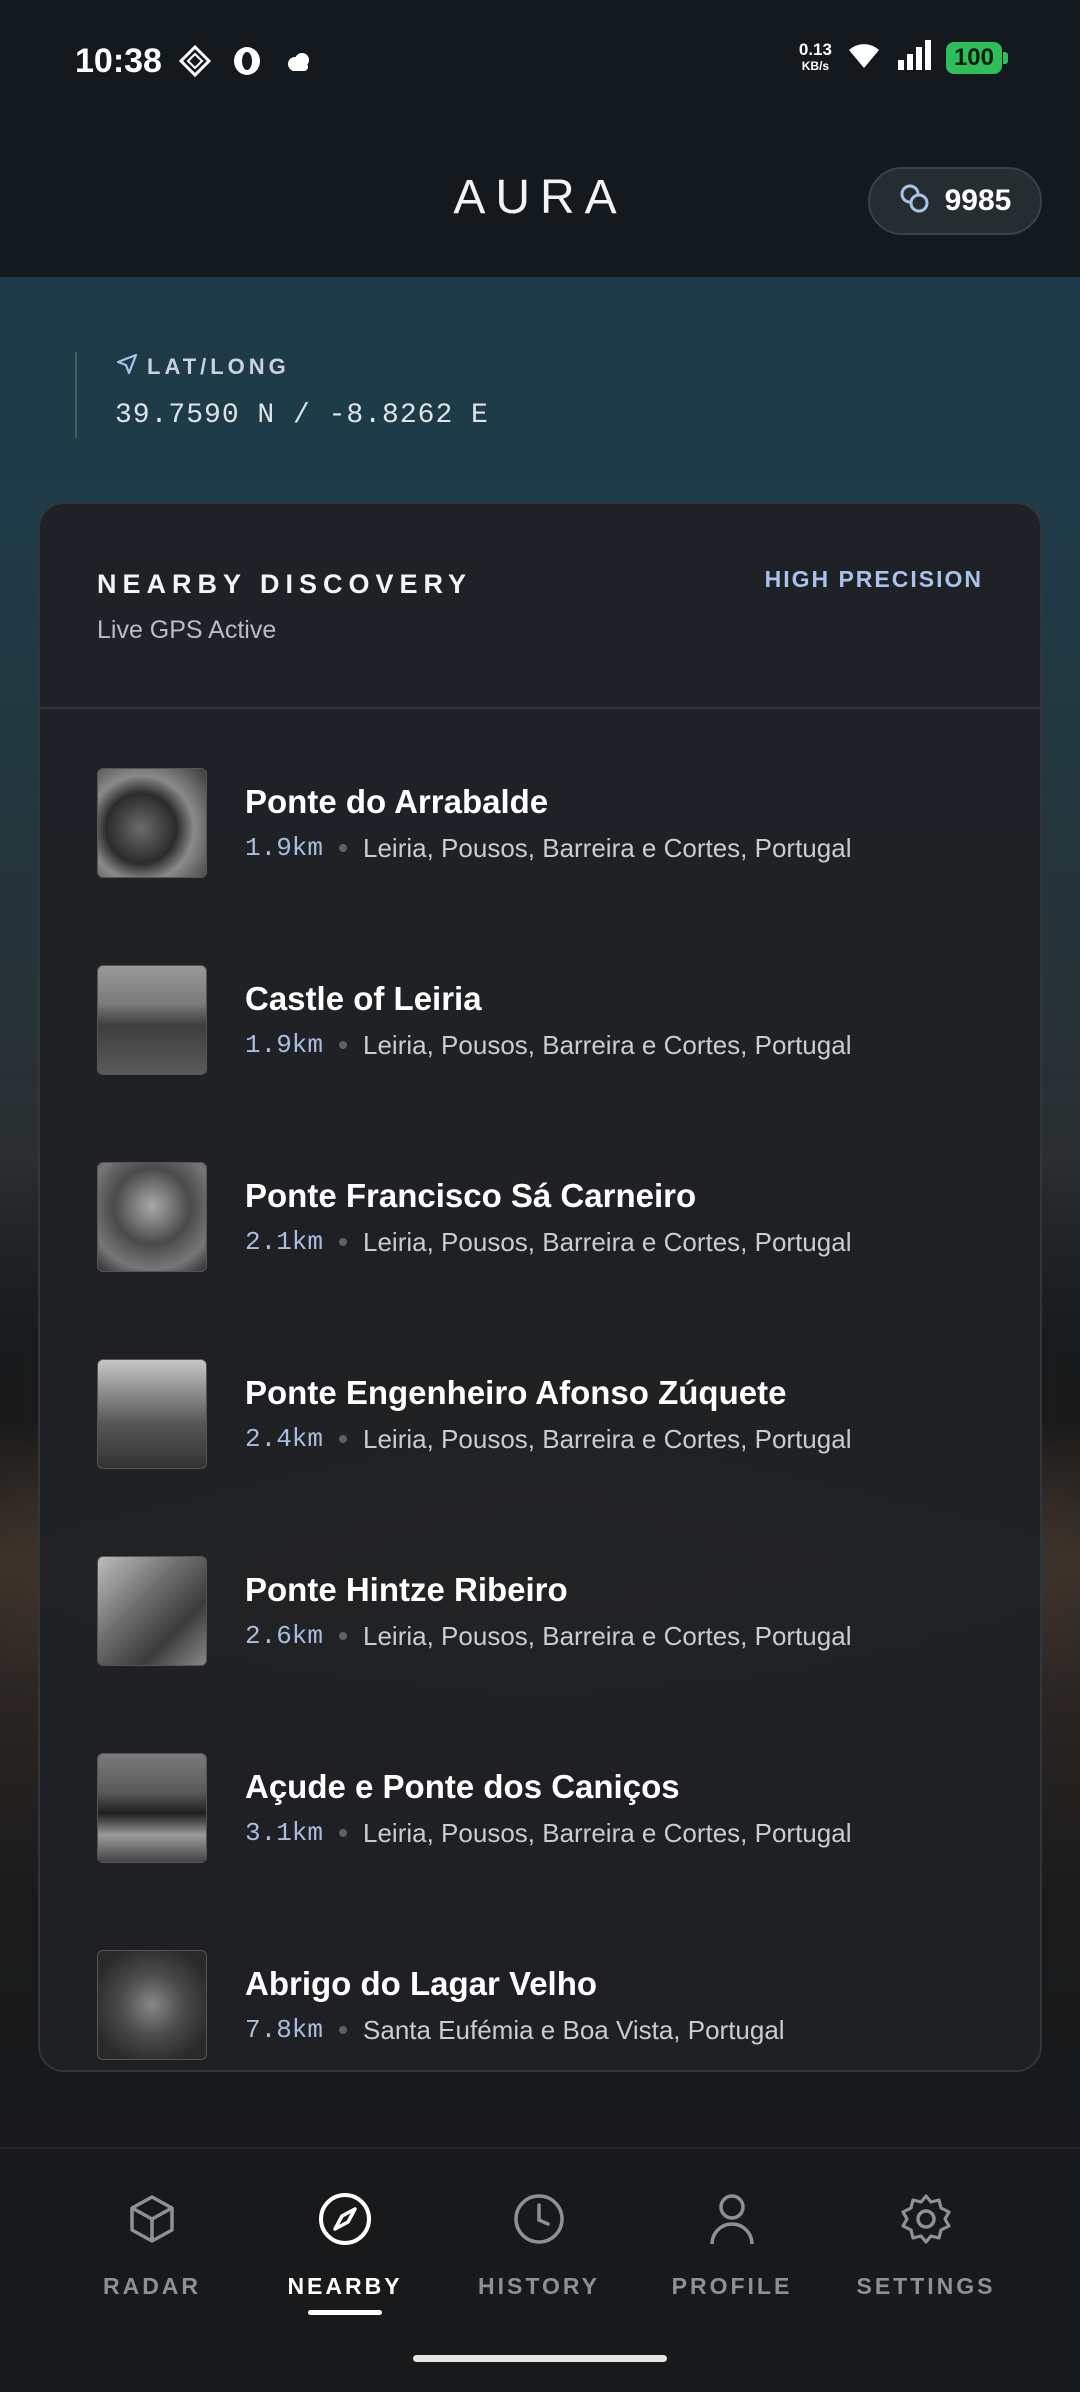  Describe the element at coordinates (471, 1195) in the screenshot. I see `place-name: Ponte Francisco Sá Carneiro` at that location.